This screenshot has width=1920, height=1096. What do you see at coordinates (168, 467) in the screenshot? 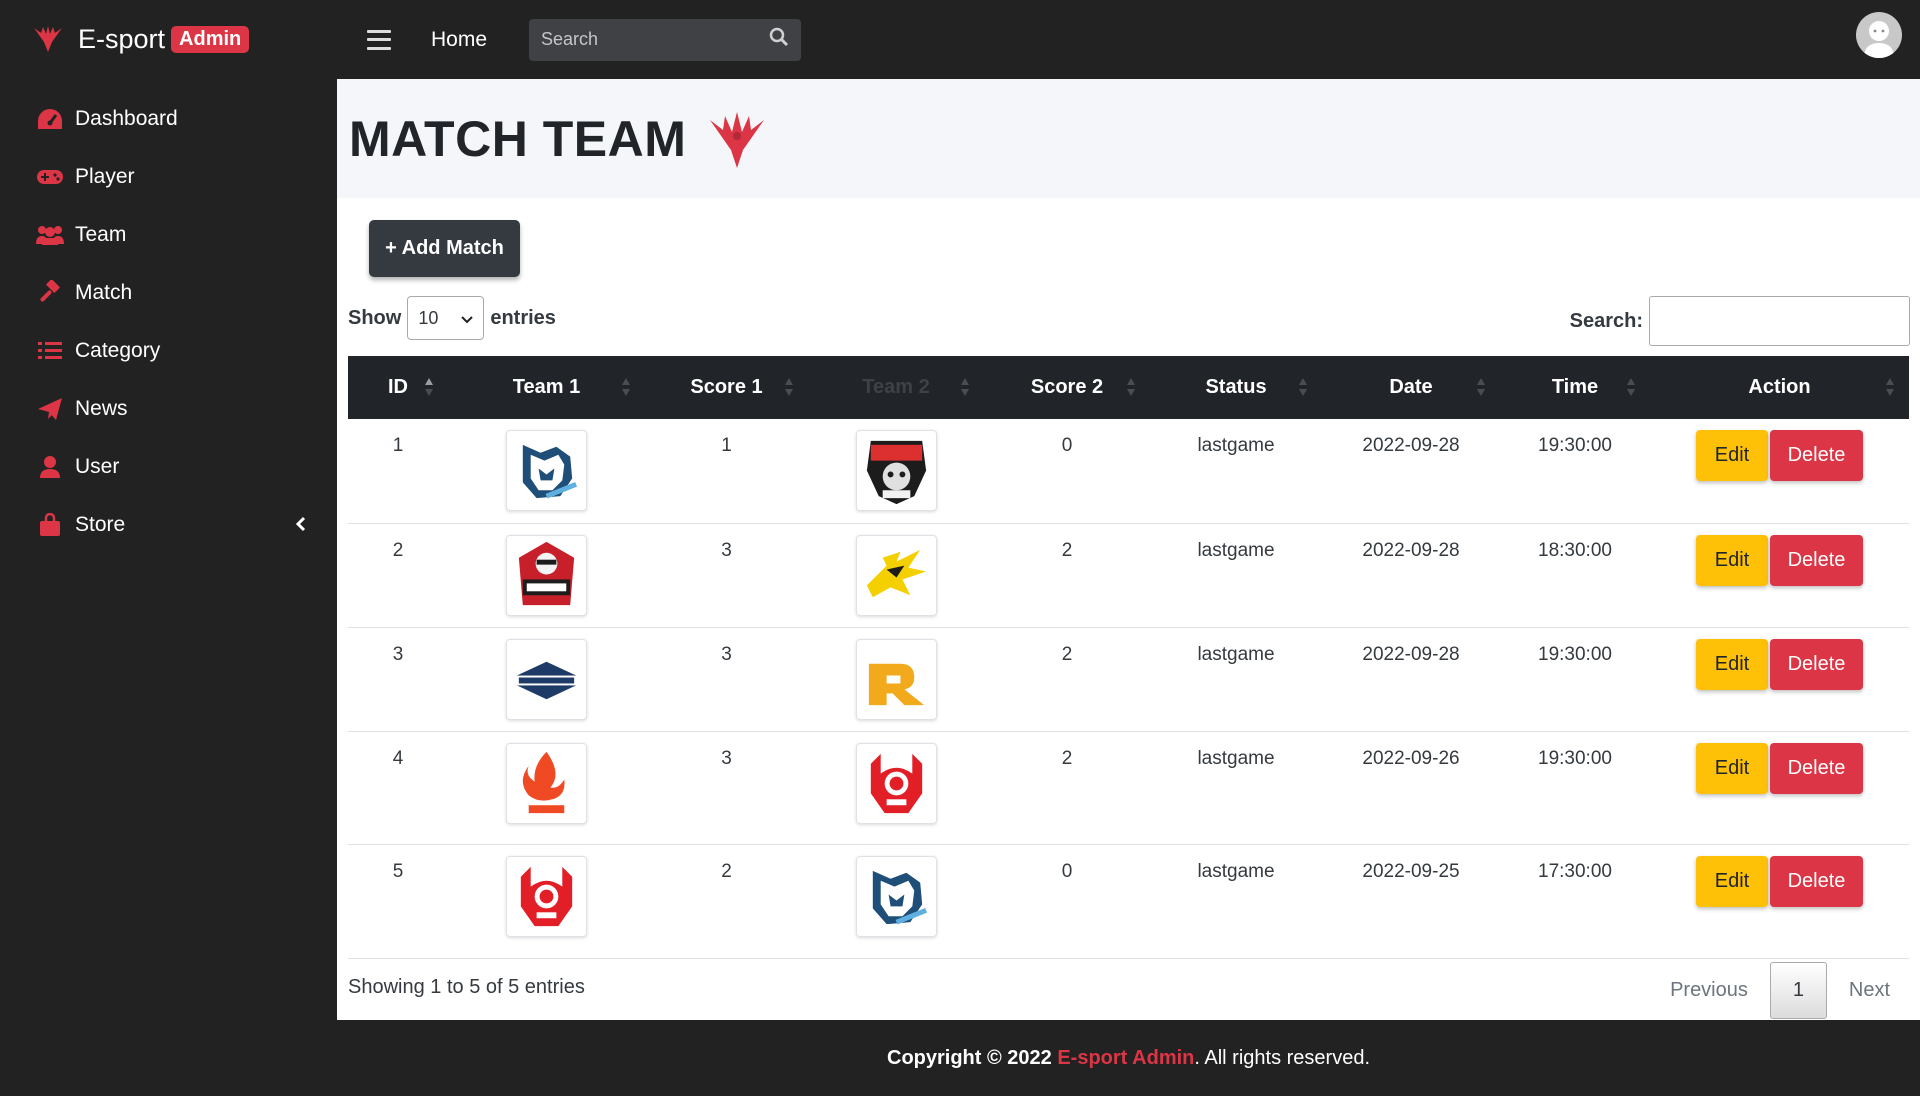
I see `sidebar-item-user: User` at bounding box center [168, 467].